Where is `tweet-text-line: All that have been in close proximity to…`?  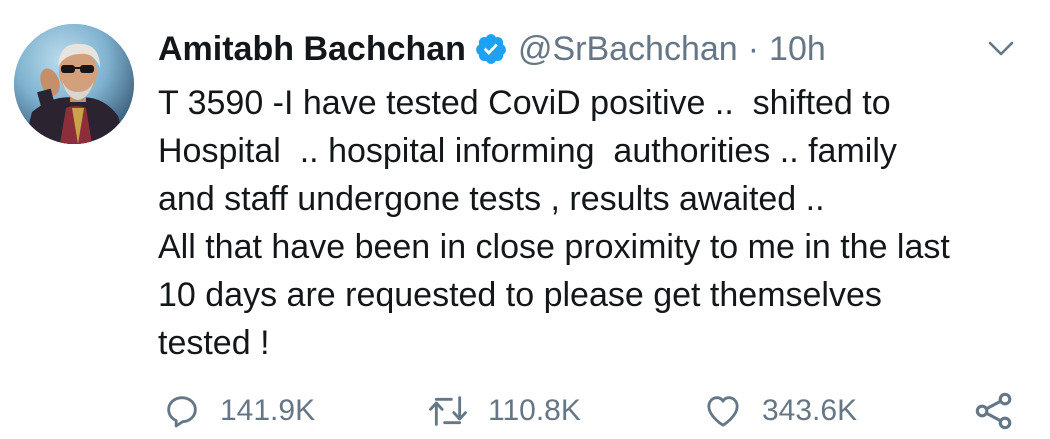
tweet-text-line: All that have been in close proximity to… is located at coordinates (554, 247).